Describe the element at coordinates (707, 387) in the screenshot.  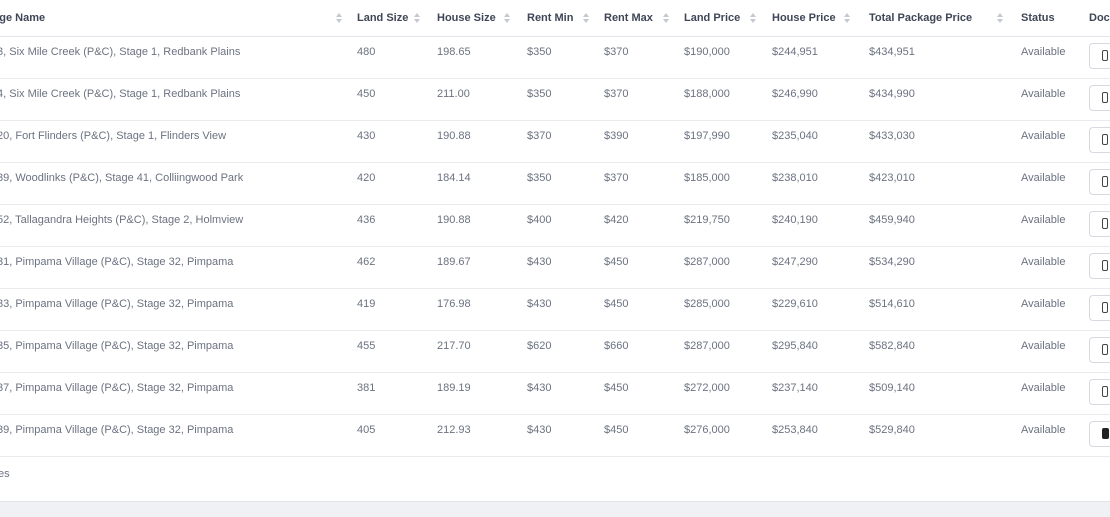
I see `cell-land-price-text: $272,000` at that location.